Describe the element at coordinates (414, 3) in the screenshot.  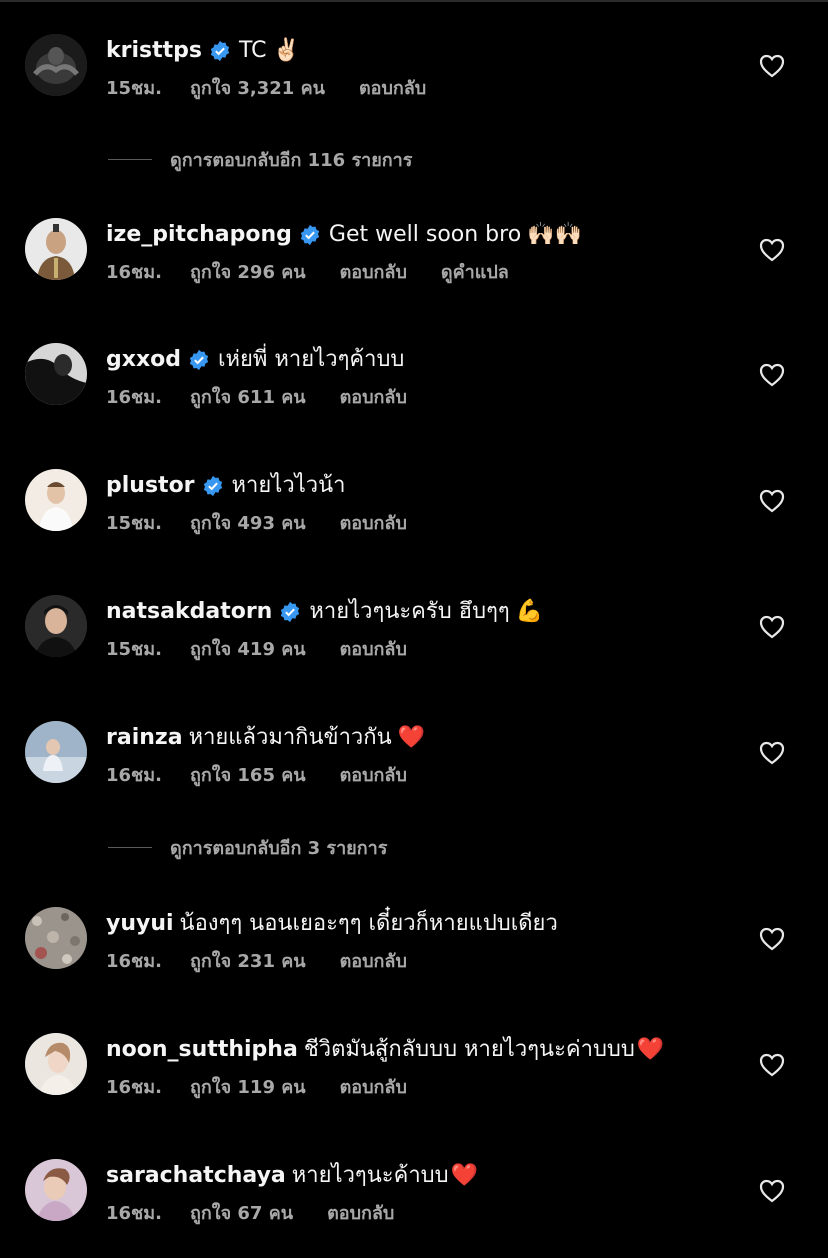
I see `top-divider` at that location.